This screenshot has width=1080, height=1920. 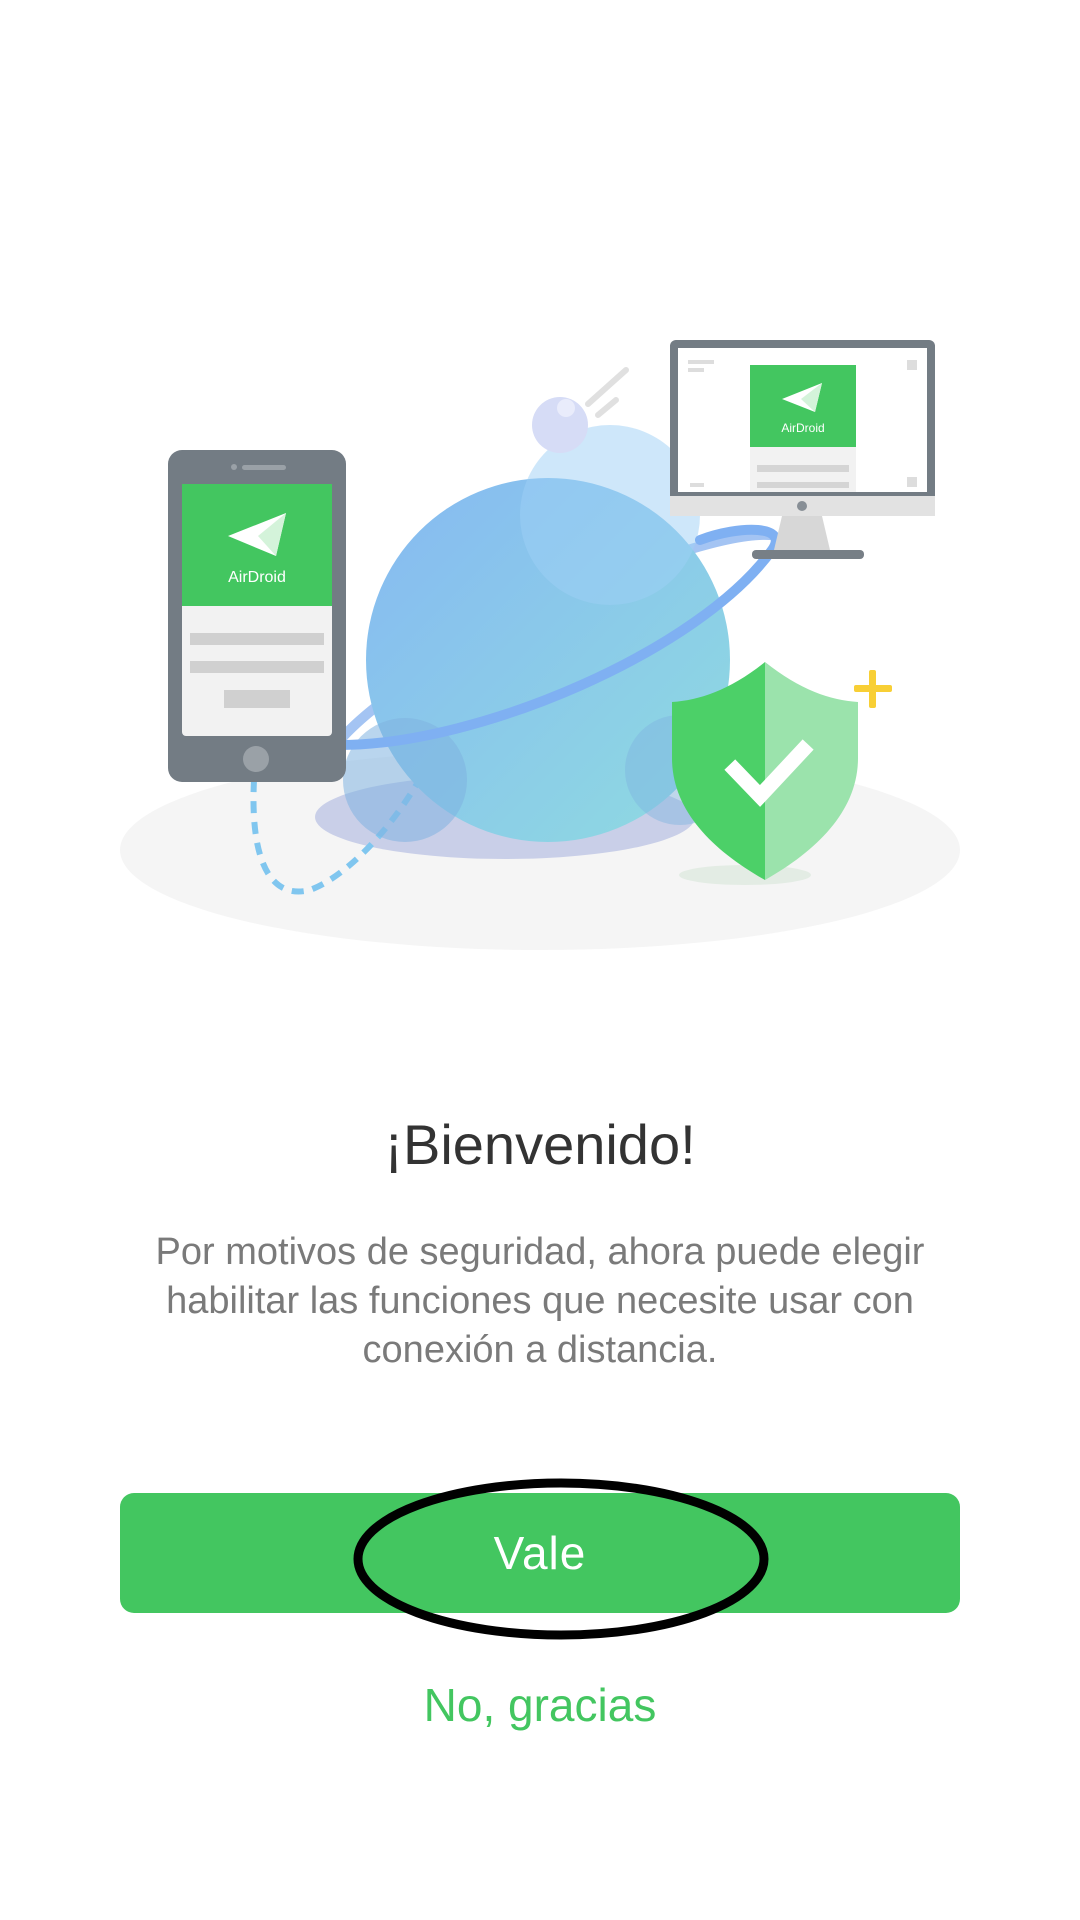 What do you see at coordinates (802, 428) in the screenshot?
I see `monitor-app-name: AirDroid` at bounding box center [802, 428].